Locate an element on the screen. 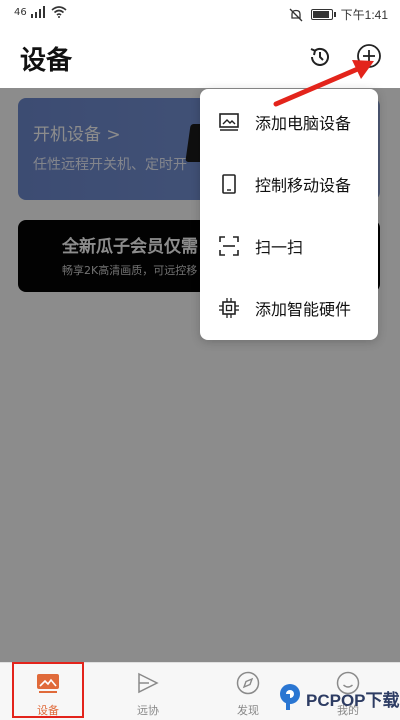 Image resolution: width=400 pixels, height=720 pixels. annotation-arrow is located at coordinates (323, 83).